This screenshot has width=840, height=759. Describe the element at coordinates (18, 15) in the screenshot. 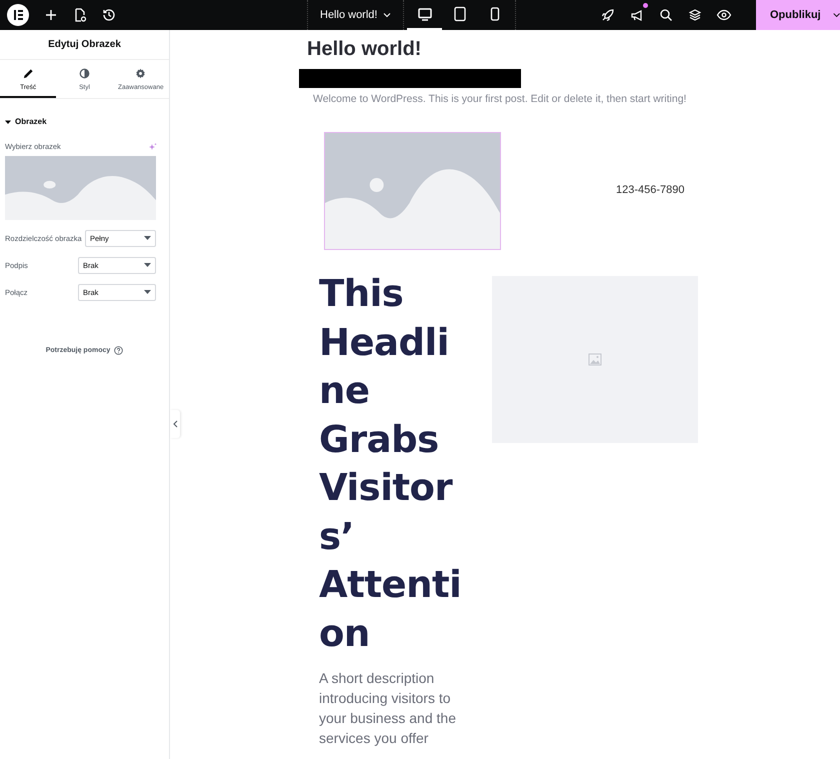

I see `logo-button` at that location.